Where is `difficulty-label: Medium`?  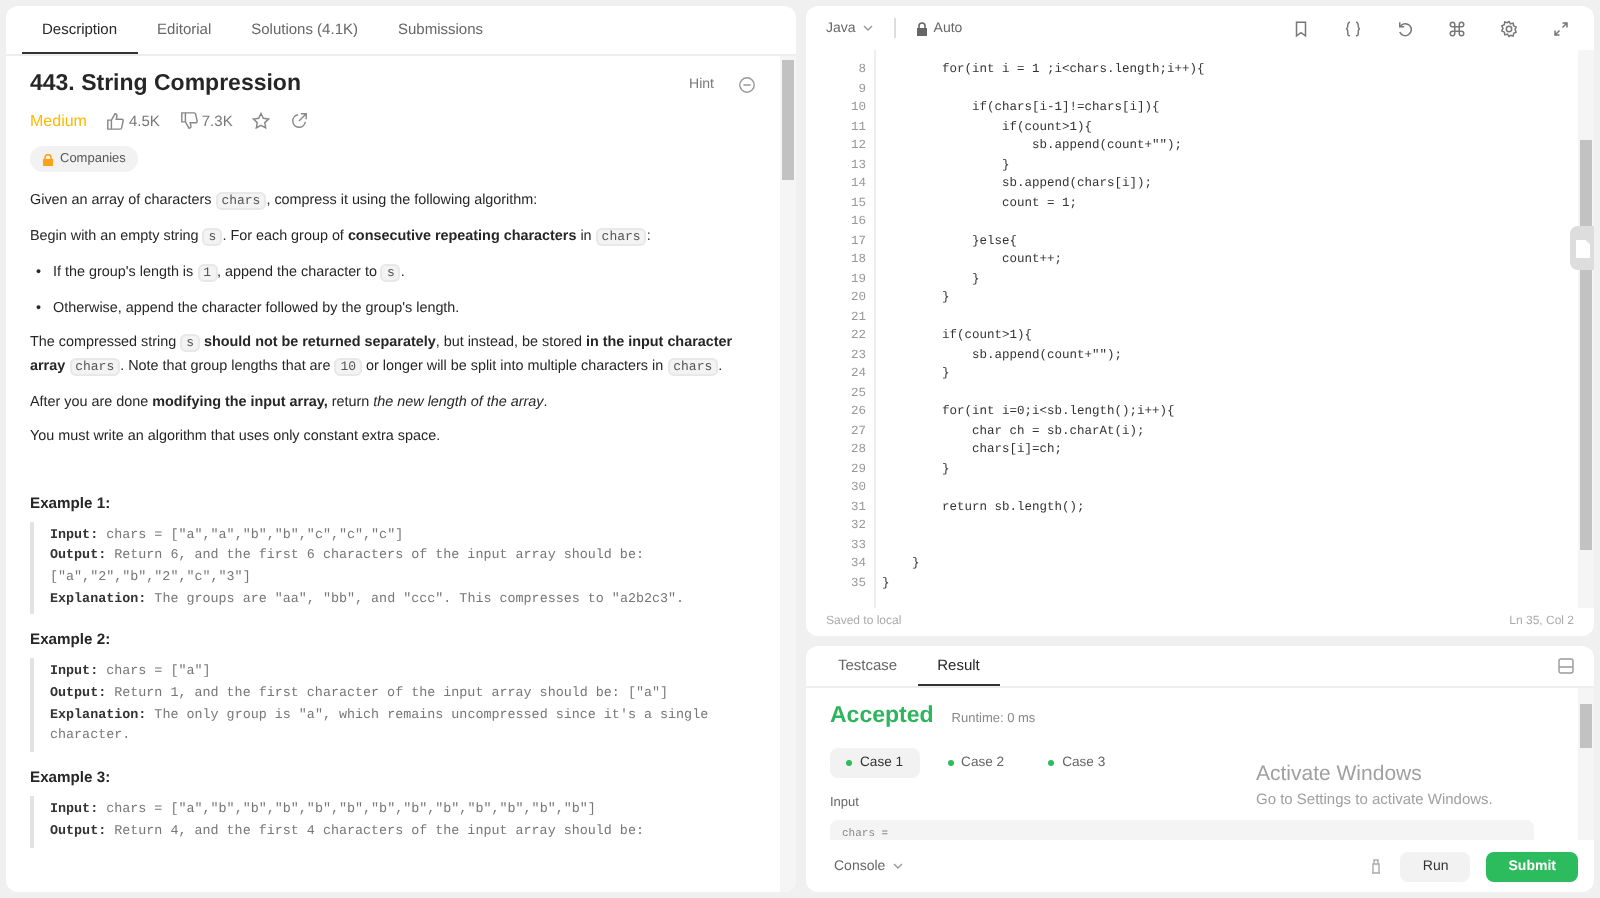
difficulty-label: Medium is located at coordinates (58, 121).